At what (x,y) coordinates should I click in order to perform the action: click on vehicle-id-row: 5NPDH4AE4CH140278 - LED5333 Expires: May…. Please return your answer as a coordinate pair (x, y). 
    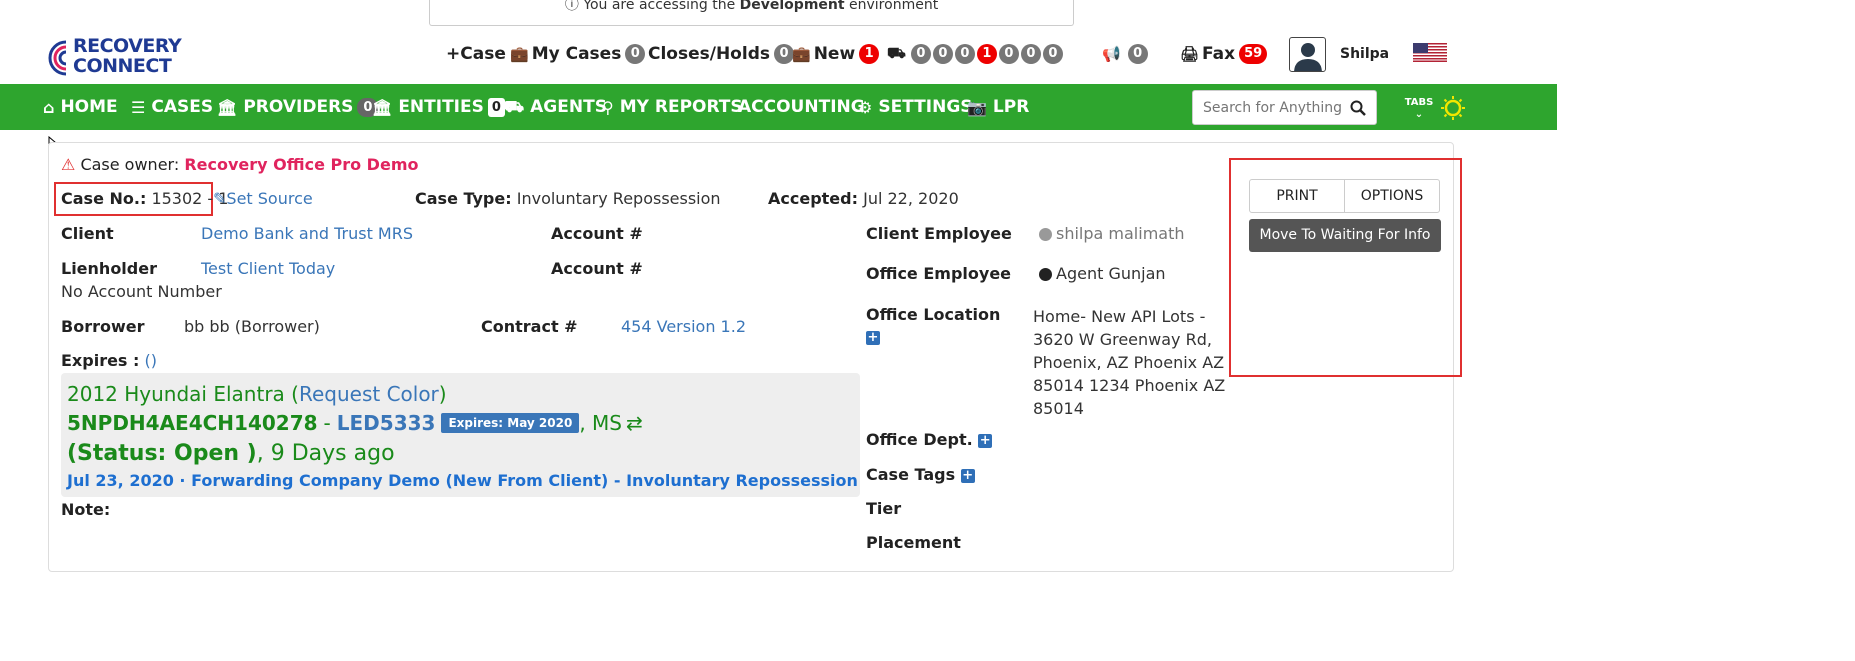
    Looking at the image, I should click on (355, 423).